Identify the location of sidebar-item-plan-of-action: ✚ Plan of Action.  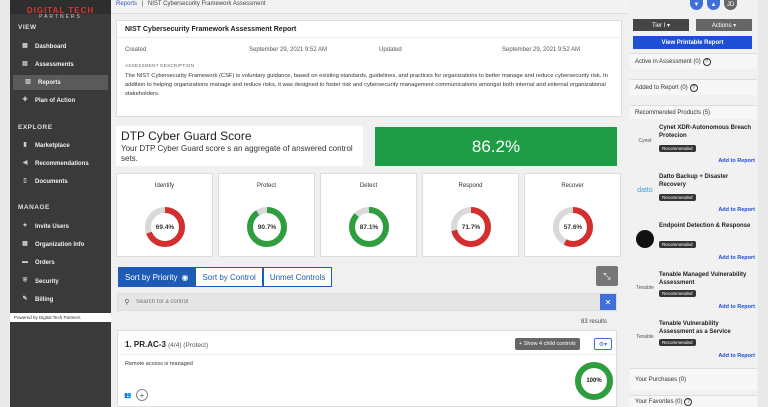
(60, 100).